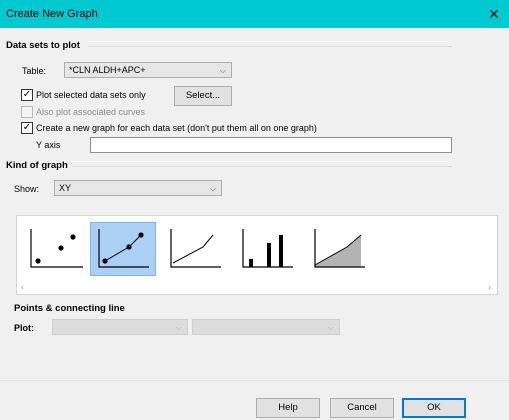 The image size is (509, 420). Describe the element at coordinates (27, 95) in the screenshot. I see `plot-selected-checkbox: ✓` at that location.